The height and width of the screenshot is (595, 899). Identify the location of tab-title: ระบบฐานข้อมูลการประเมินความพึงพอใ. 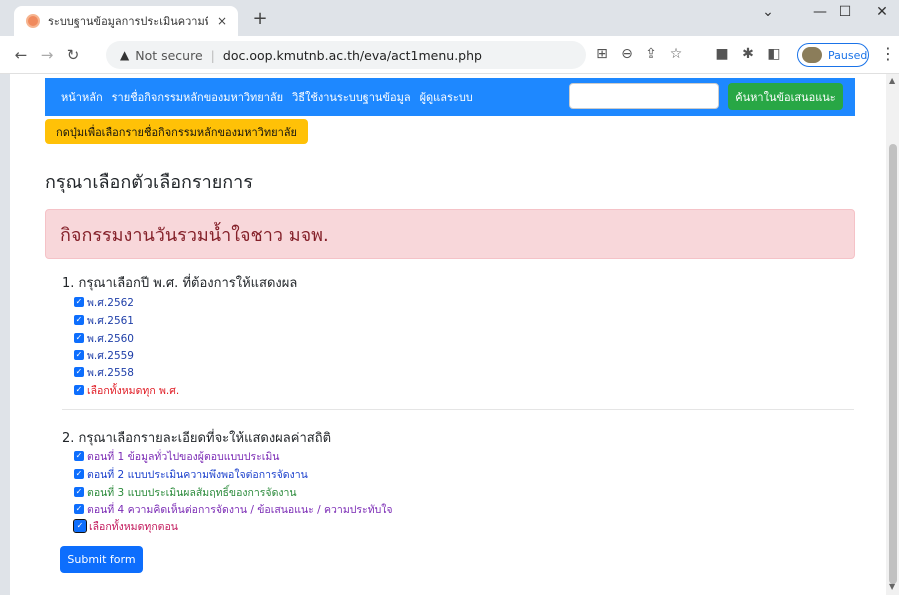
(128, 21).